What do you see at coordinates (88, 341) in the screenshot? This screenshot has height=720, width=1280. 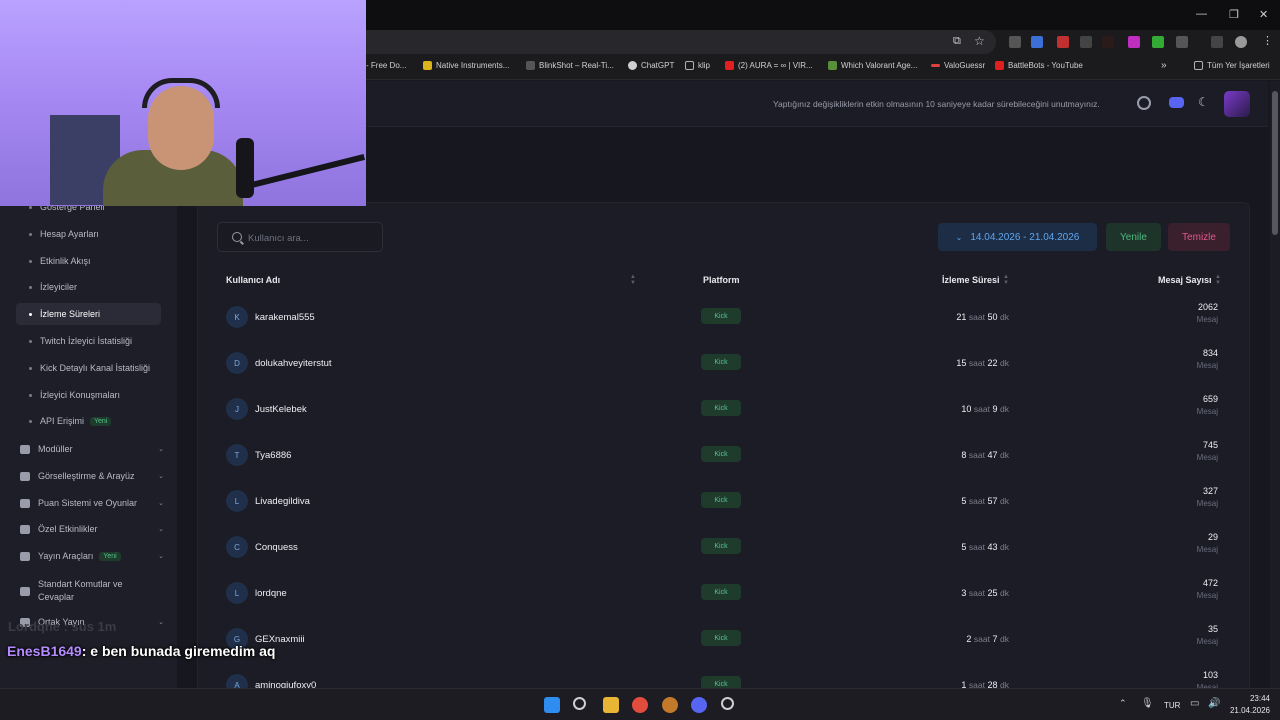 I see `sidebar-item-twitch-stats: Twitch İzleyici İstatisliği` at bounding box center [88, 341].